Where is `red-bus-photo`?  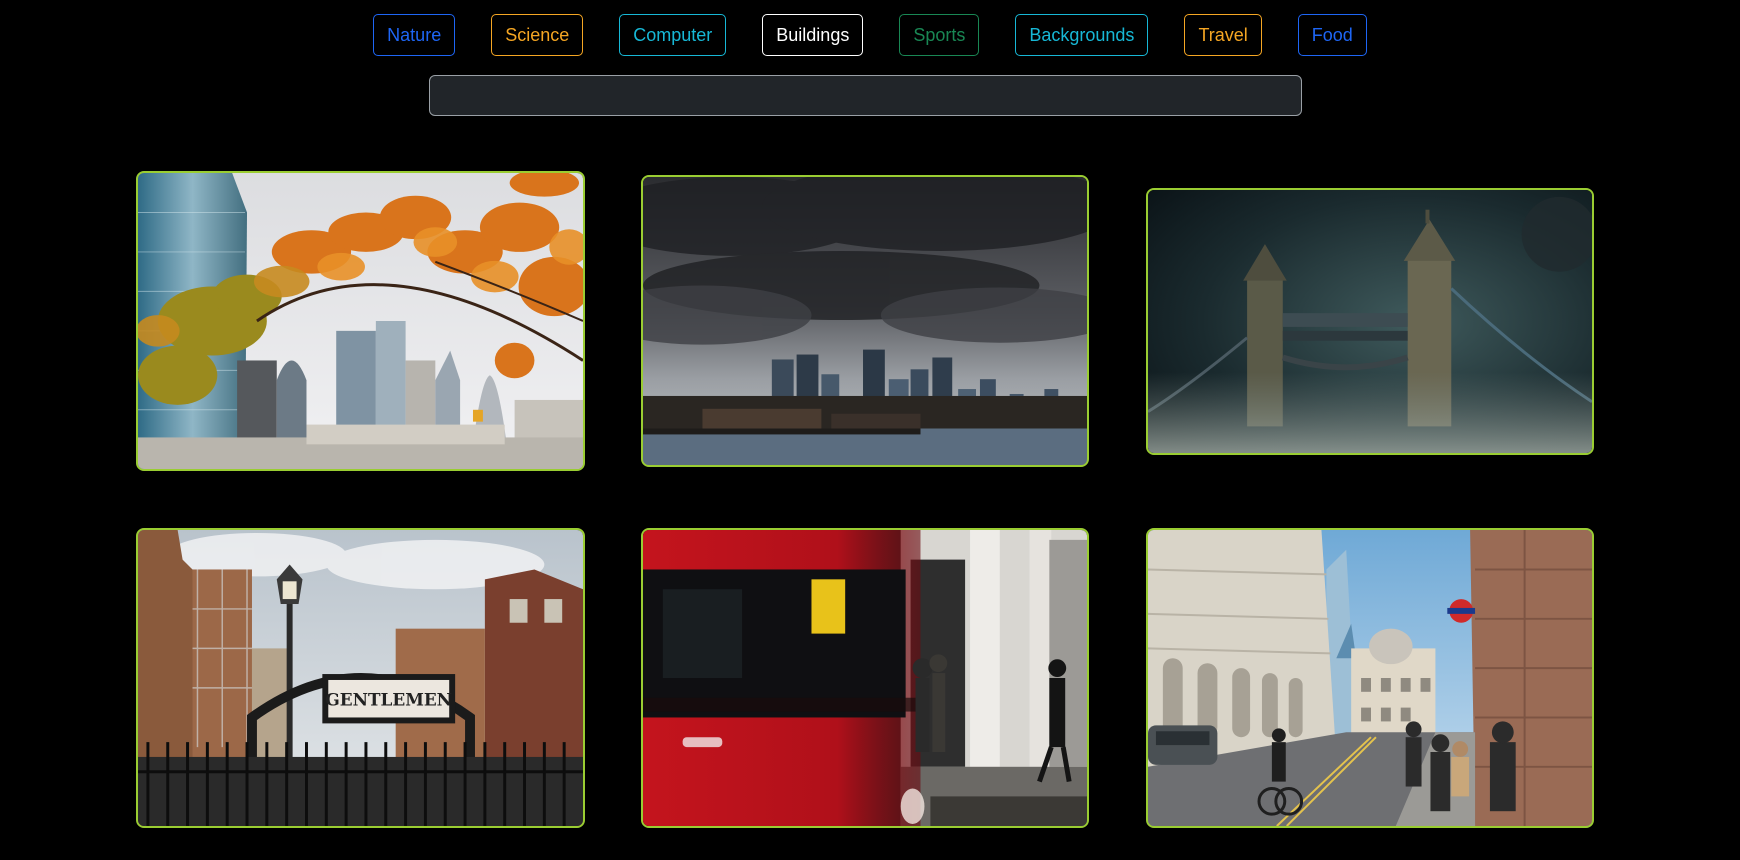
red-bus-photo is located at coordinates (865, 678).